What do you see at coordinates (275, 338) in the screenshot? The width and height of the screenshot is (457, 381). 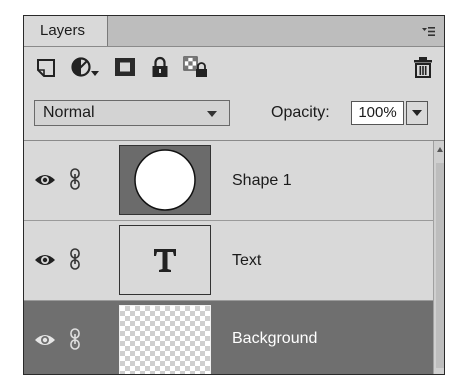 I see `layer-name: Background` at bounding box center [275, 338].